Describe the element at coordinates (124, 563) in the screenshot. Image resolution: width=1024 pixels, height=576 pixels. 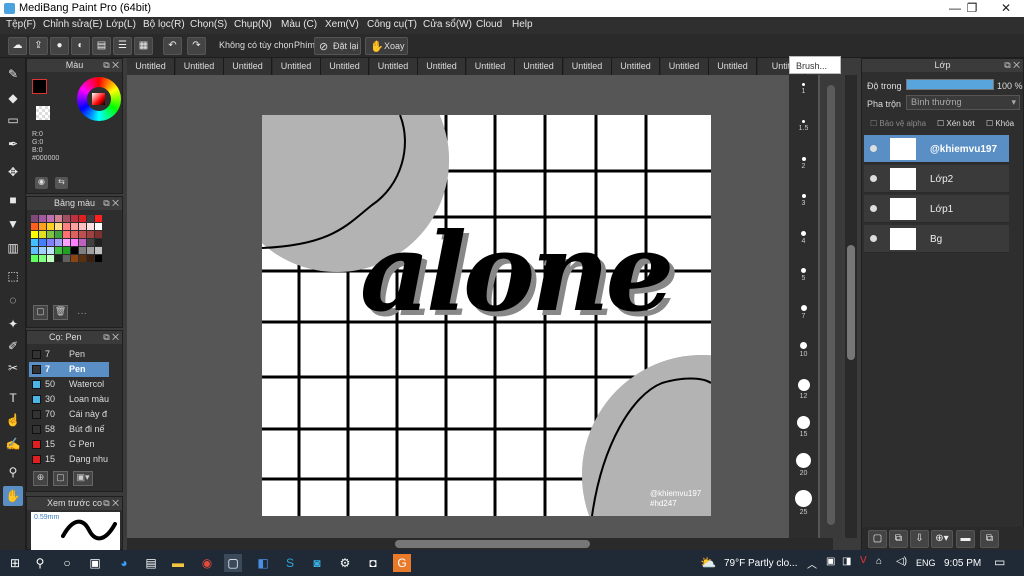
I see `edge-icon: ◕` at that location.